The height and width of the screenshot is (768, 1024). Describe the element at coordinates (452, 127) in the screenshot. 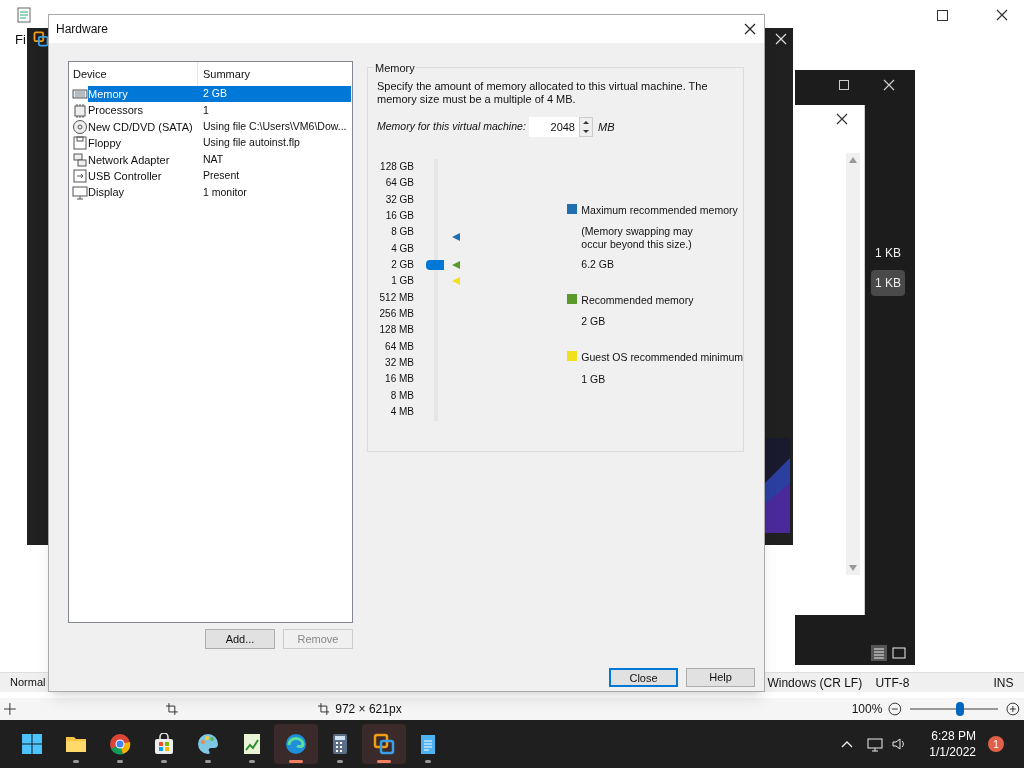

I see `field-label: Memory for this virtual machine:` at that location.